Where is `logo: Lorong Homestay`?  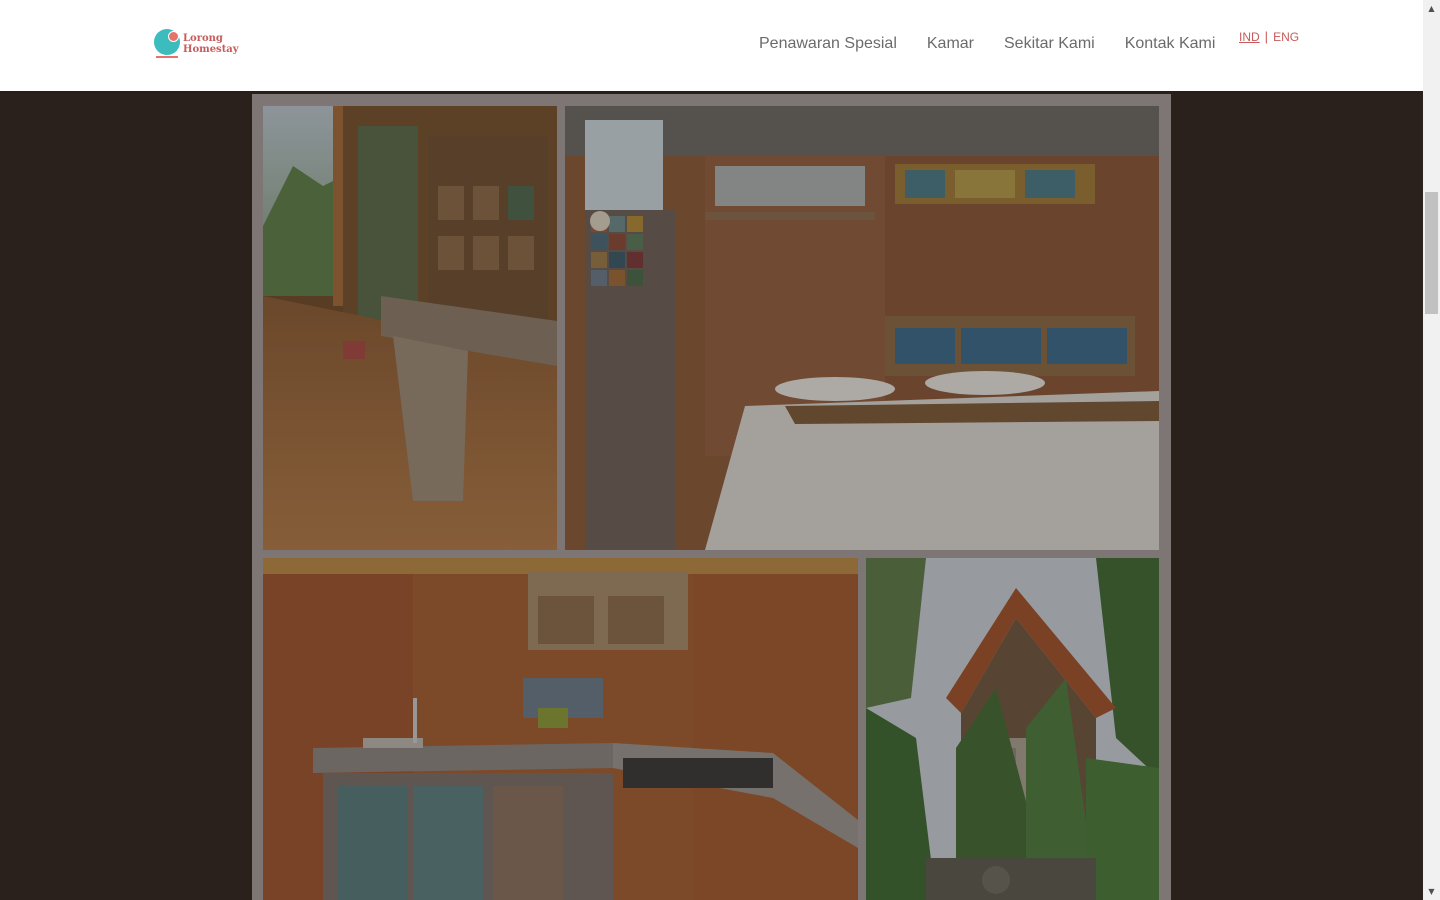 logo: Lorong Homestay is located at coordinates (197, 45).